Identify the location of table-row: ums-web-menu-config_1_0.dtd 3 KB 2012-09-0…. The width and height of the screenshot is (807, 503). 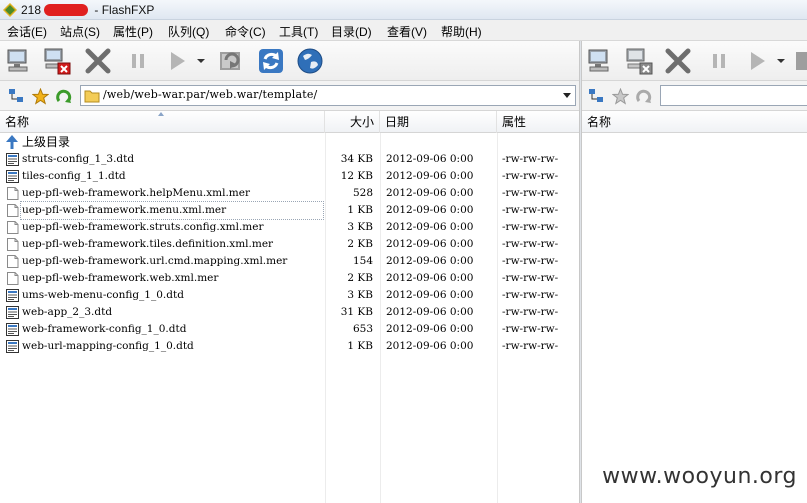
(289, 295).